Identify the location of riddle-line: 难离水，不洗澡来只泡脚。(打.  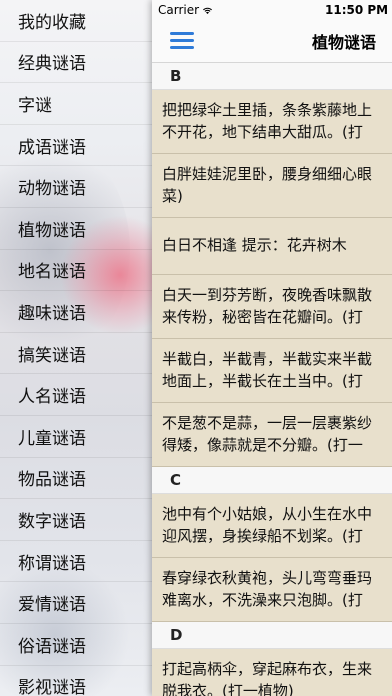
(262, 600).